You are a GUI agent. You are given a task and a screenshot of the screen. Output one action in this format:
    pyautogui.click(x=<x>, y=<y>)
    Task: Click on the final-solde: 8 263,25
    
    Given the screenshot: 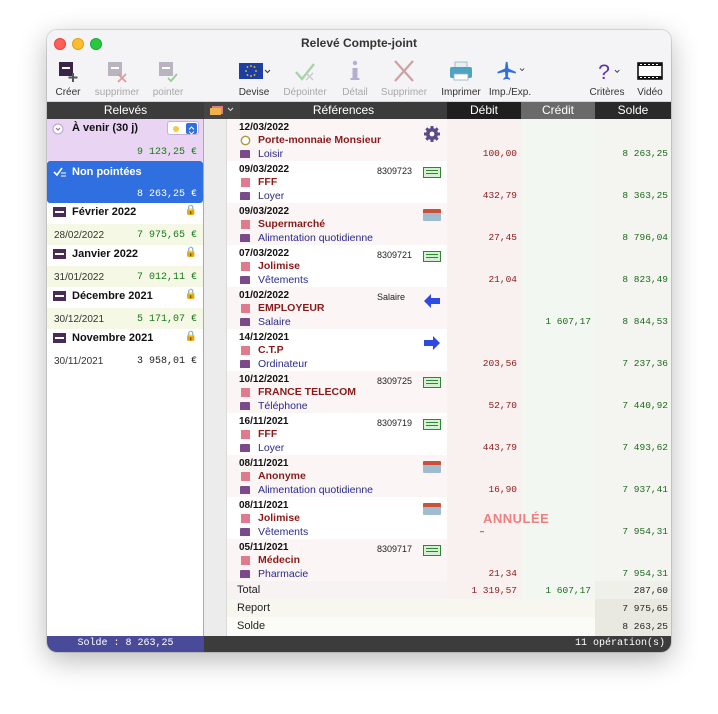 What is the action you would take?
    pyautogui.click(x=645, y=626)
    